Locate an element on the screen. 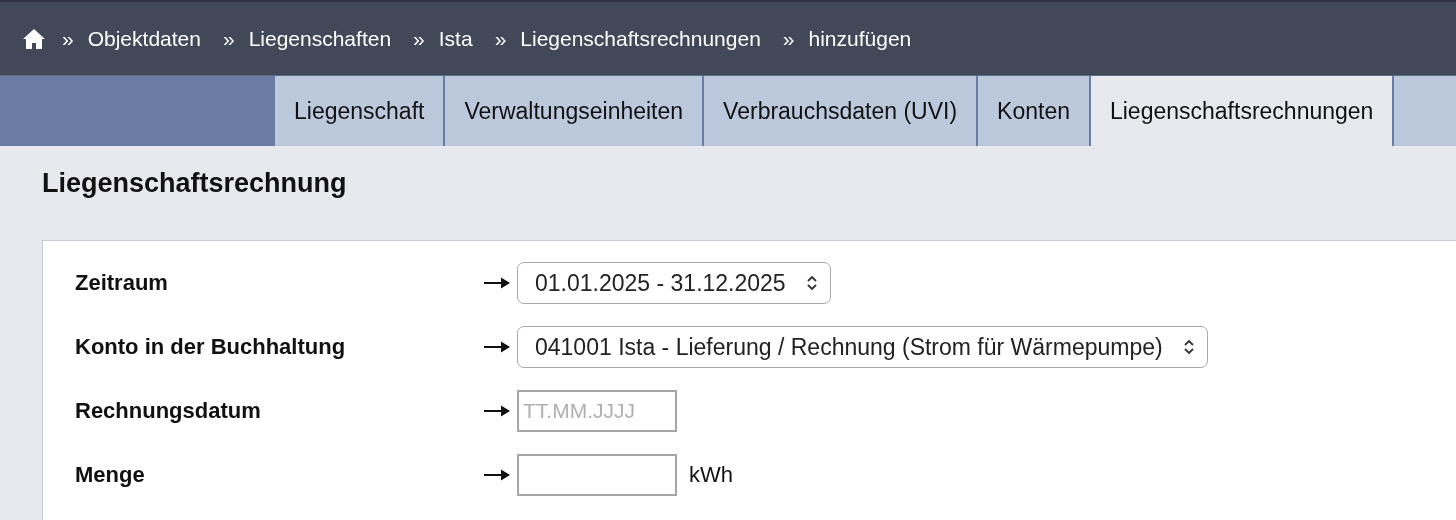  breadcrumb-link: Liegenschaften is located at coordinates (320, 38).